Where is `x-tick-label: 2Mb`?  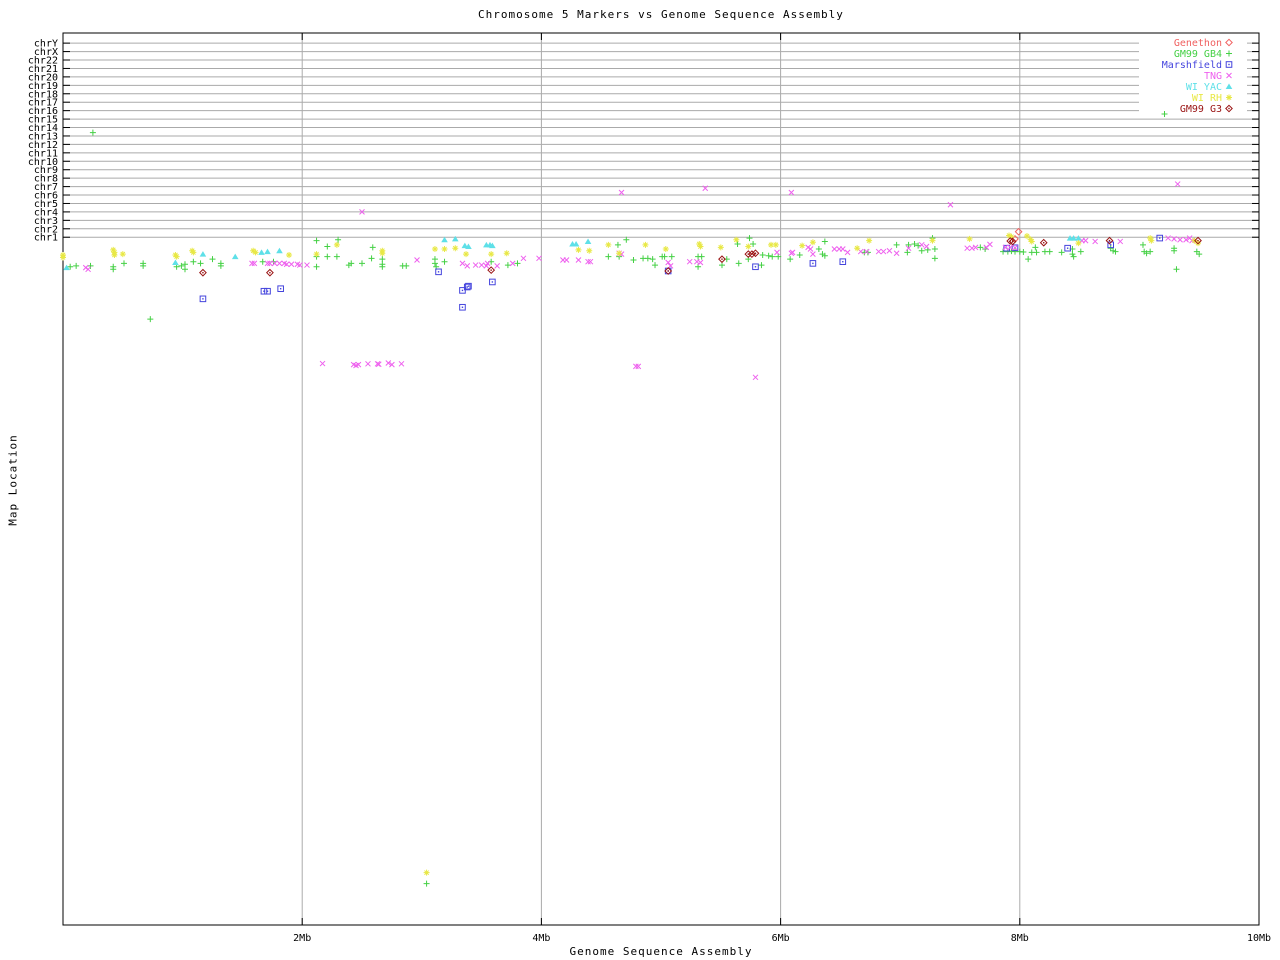 x-tick-label: 2Mb is located at coordinates (302, 938).